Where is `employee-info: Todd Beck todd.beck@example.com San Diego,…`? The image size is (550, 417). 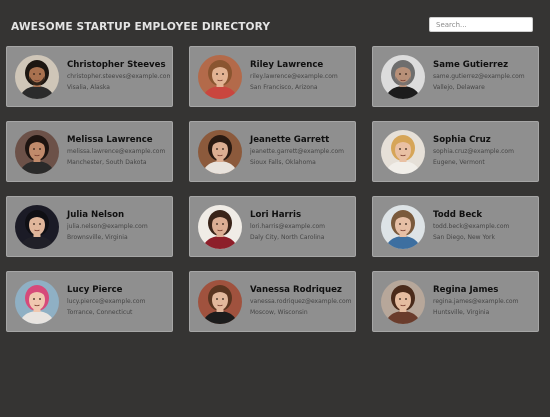
employee-info: Todd Beck todd.beck@example.com San Diego,… is located at coordinates (484, 226).